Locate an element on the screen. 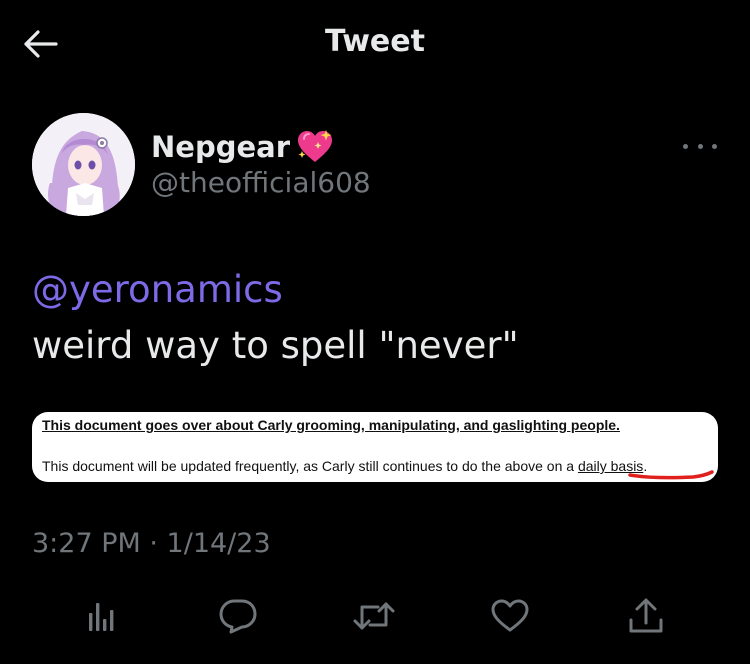  like-button is located at coordinates (510, 616).